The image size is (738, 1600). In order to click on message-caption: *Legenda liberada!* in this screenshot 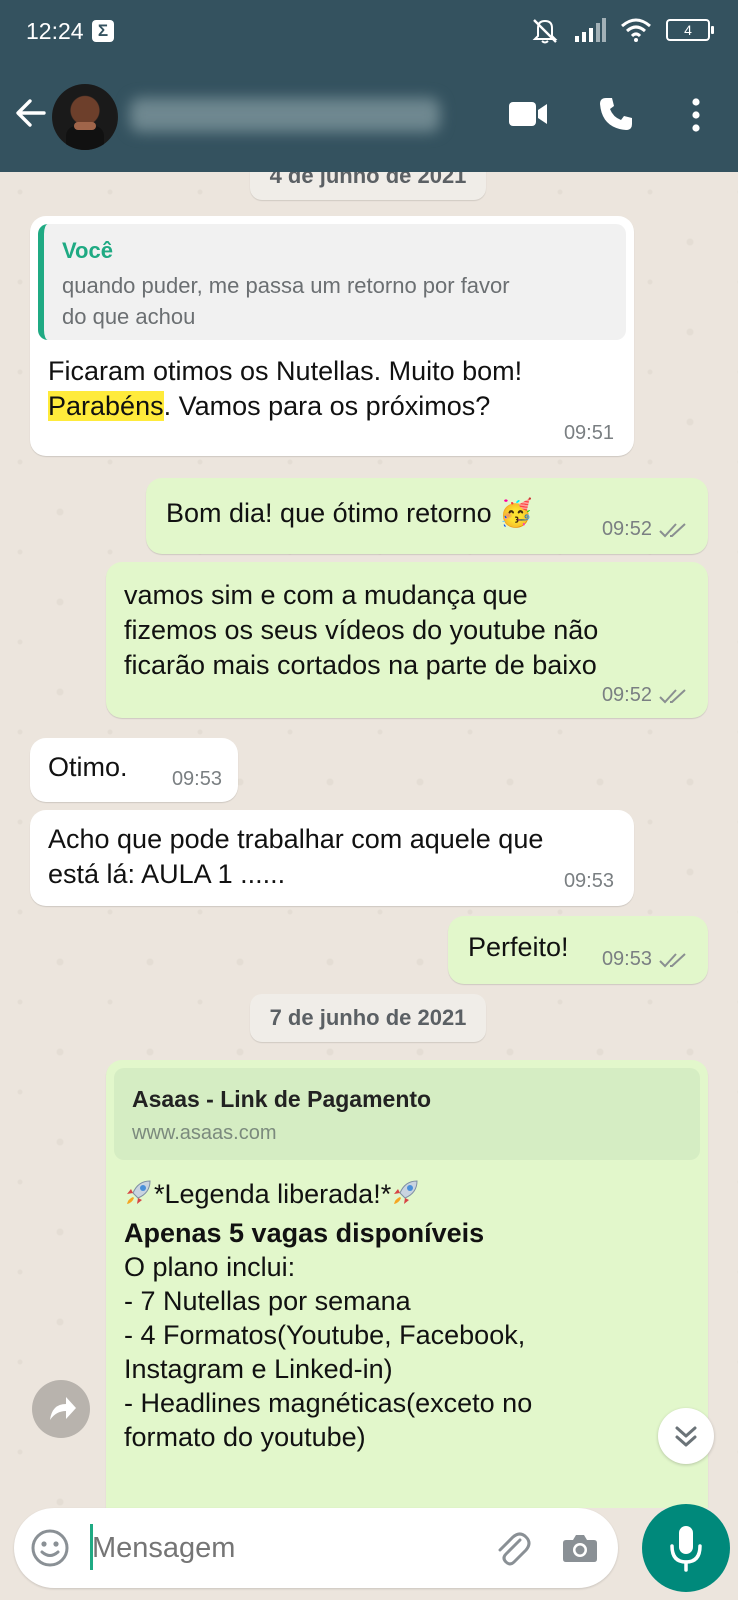, I will do `click(273, 1194)`.